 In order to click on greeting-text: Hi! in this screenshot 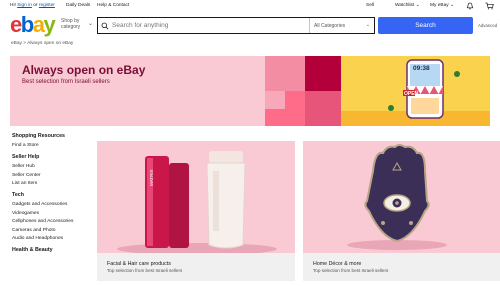, I will do `click(13, 5)`.